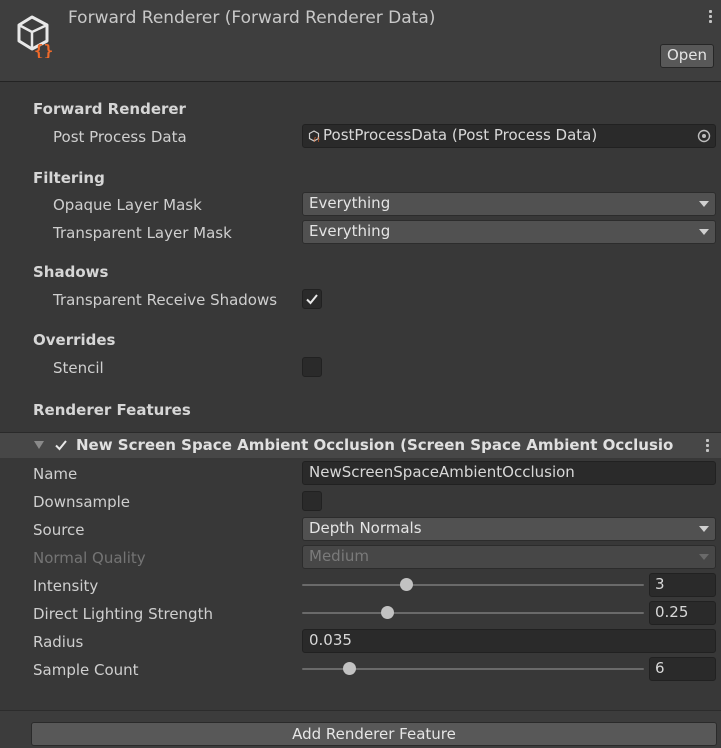 This screenshot has height=748, width=721. What do you see at coordinates (78, 368) in the screenshot?
I see `stencil-label: Stencil` at bounding box center [78, 368].